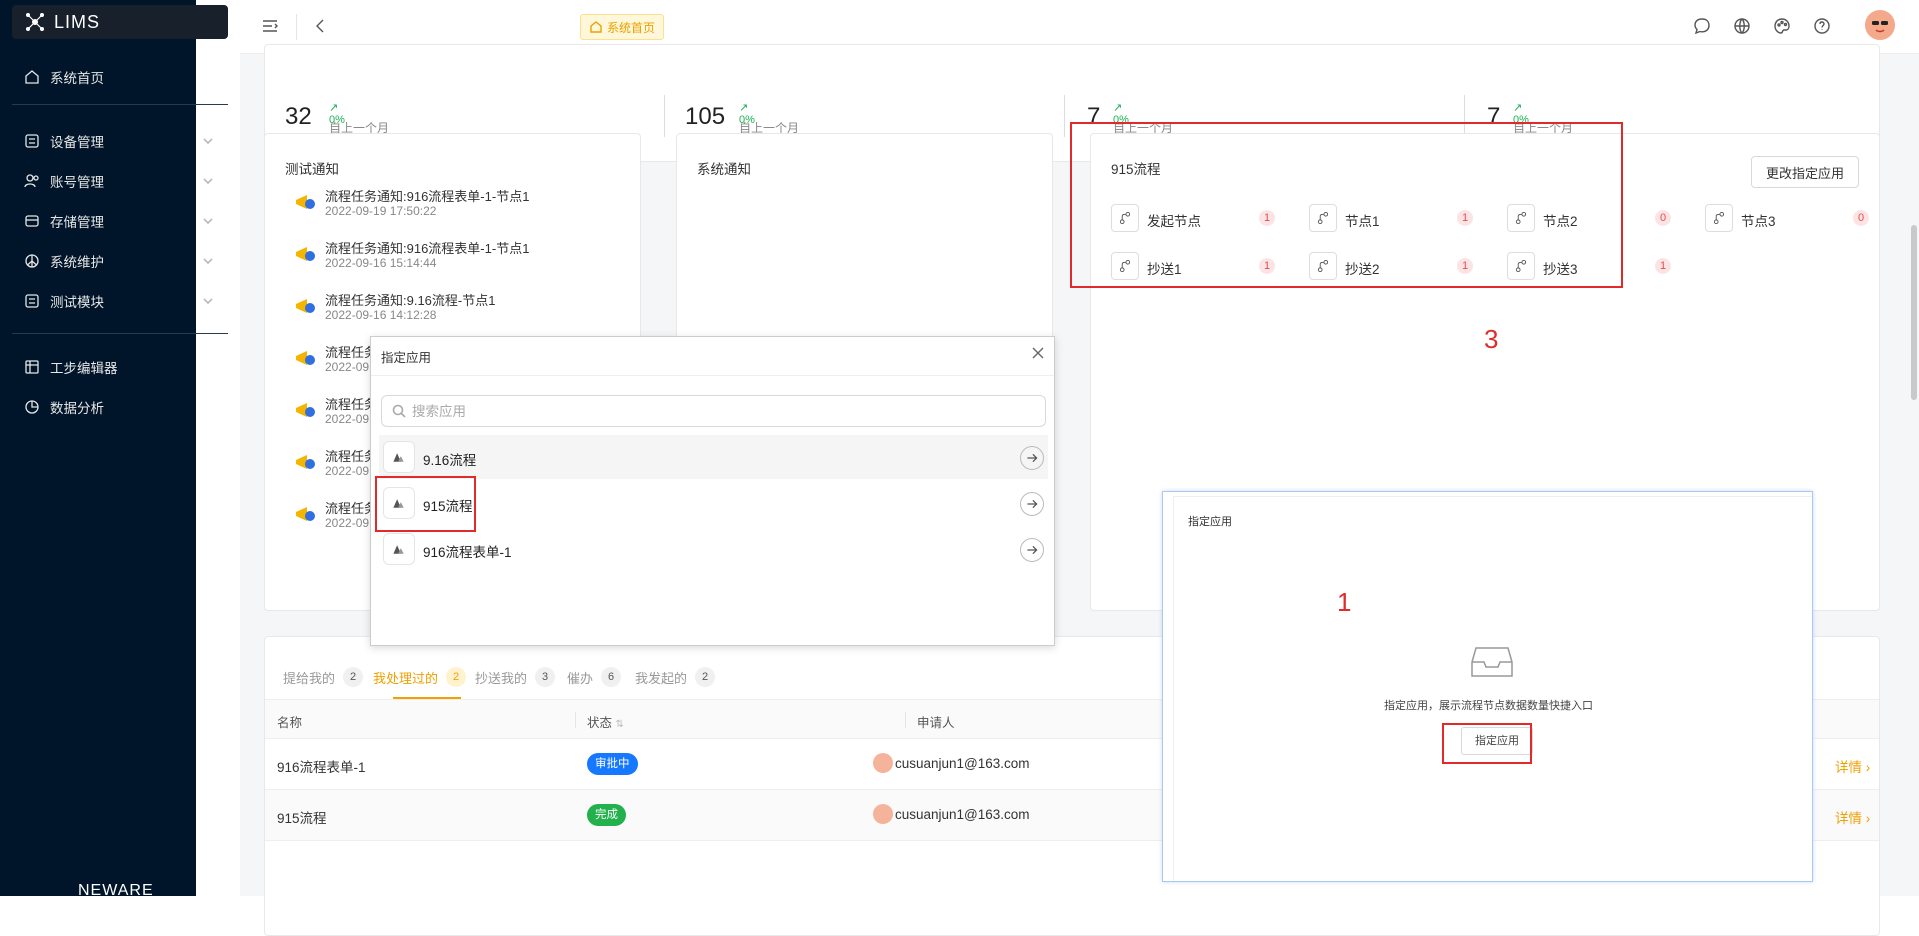  What do you see at coordinates (77, 408) in the screenshot?
I see `sidebar-item-label: 数据分析` at bounding box center [77, 408].